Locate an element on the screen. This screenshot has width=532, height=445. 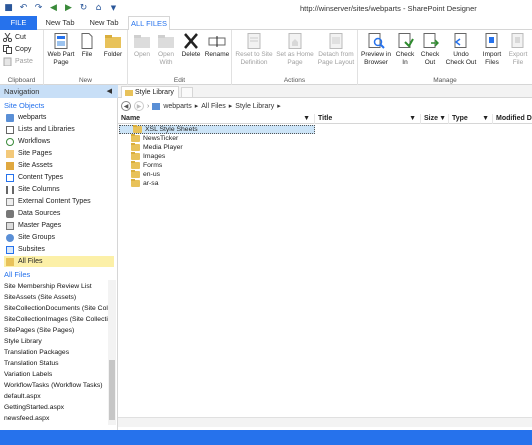
table-row: Forms is located at coordinates (218, 165).